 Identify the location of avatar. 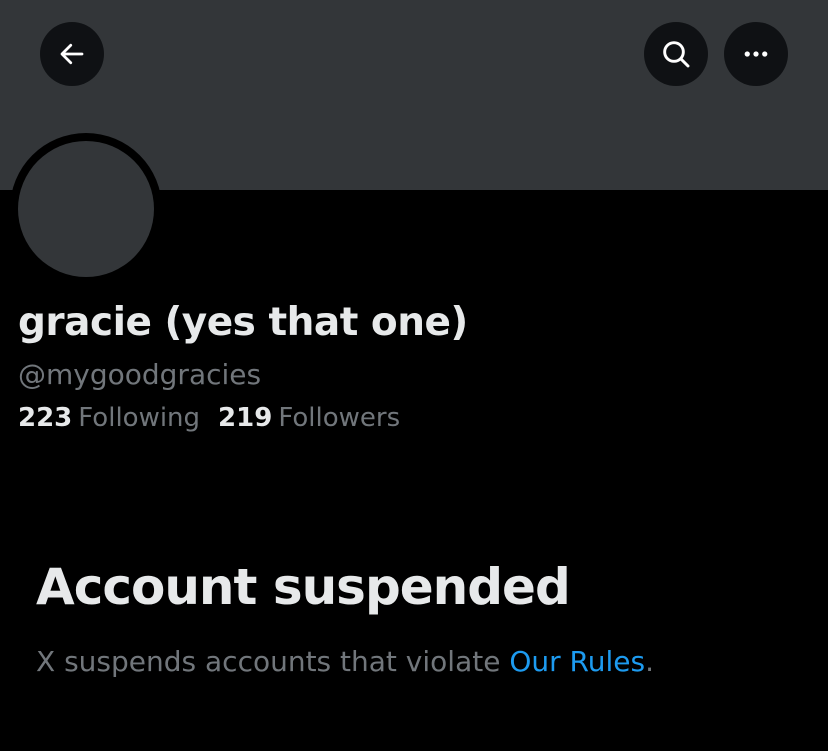
(86, 209).